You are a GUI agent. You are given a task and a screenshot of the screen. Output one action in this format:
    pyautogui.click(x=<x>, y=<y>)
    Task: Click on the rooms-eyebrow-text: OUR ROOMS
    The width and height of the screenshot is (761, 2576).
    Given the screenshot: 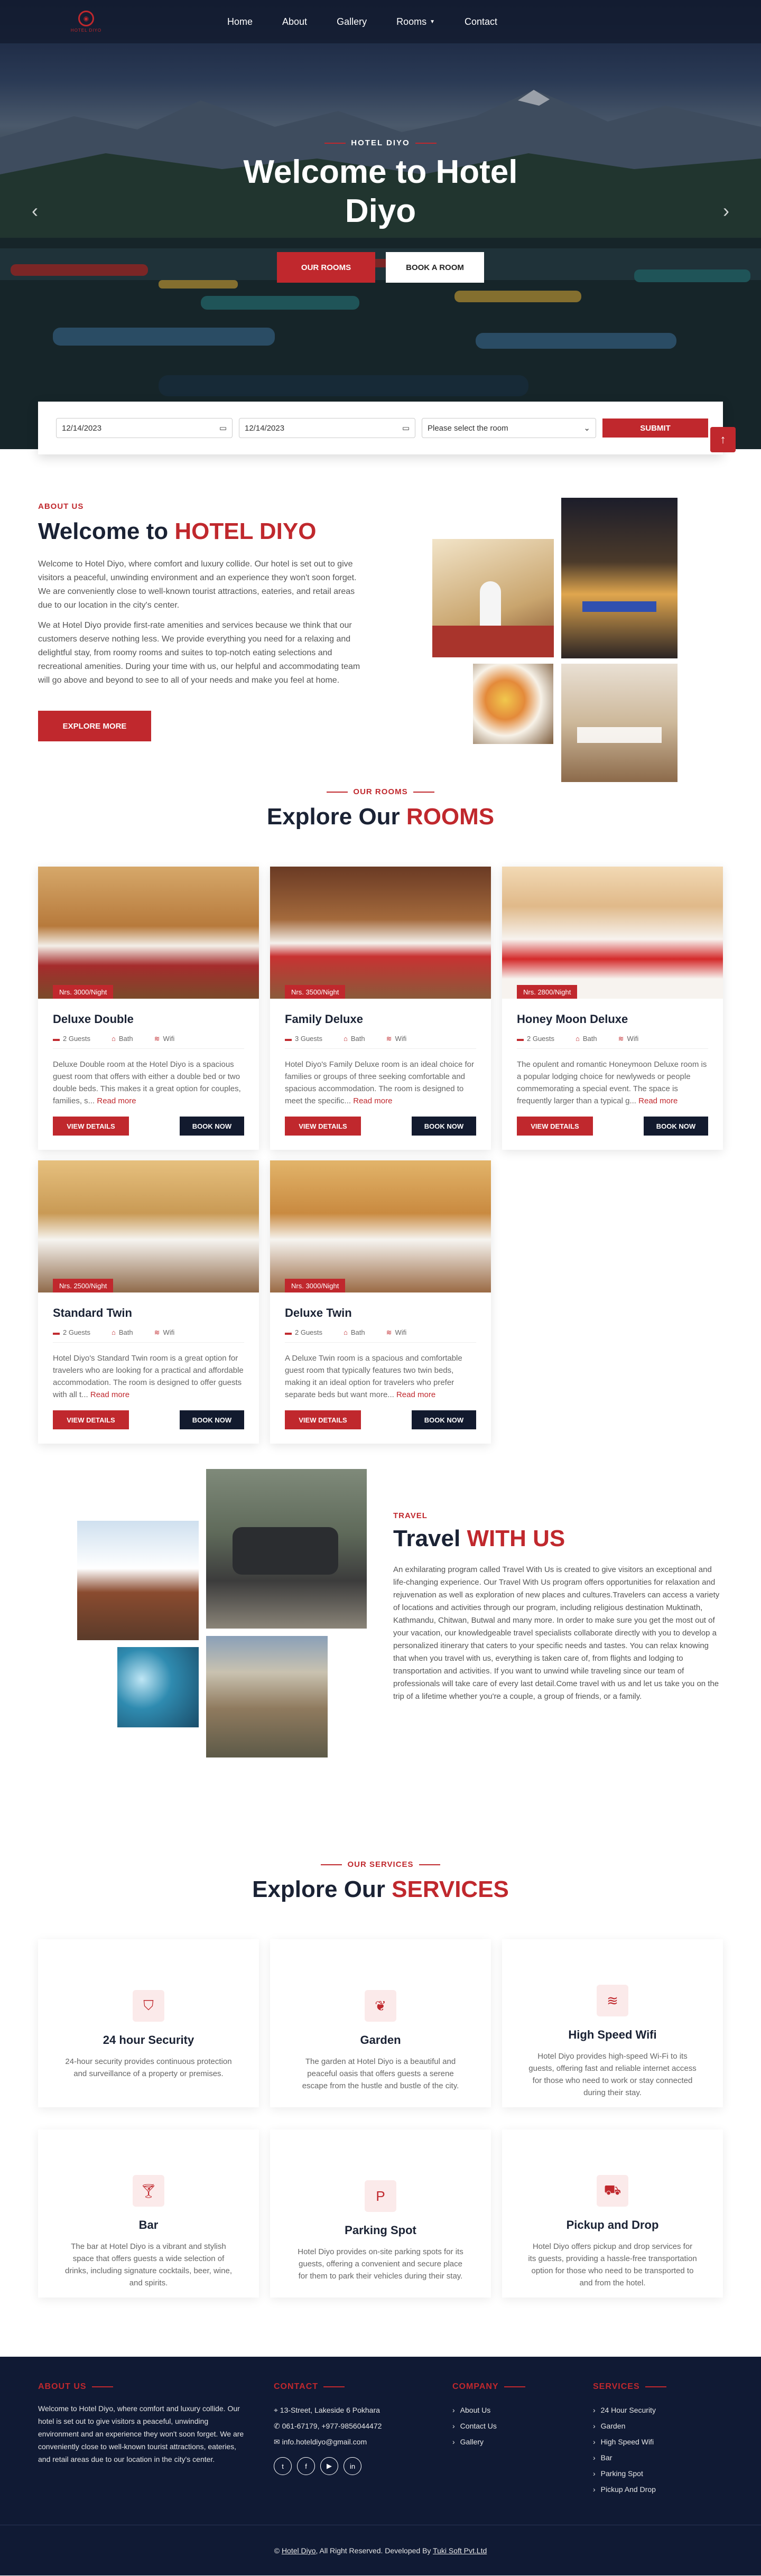 What is the action you would take?
    pyautogui.click(x=380, y=791)
    